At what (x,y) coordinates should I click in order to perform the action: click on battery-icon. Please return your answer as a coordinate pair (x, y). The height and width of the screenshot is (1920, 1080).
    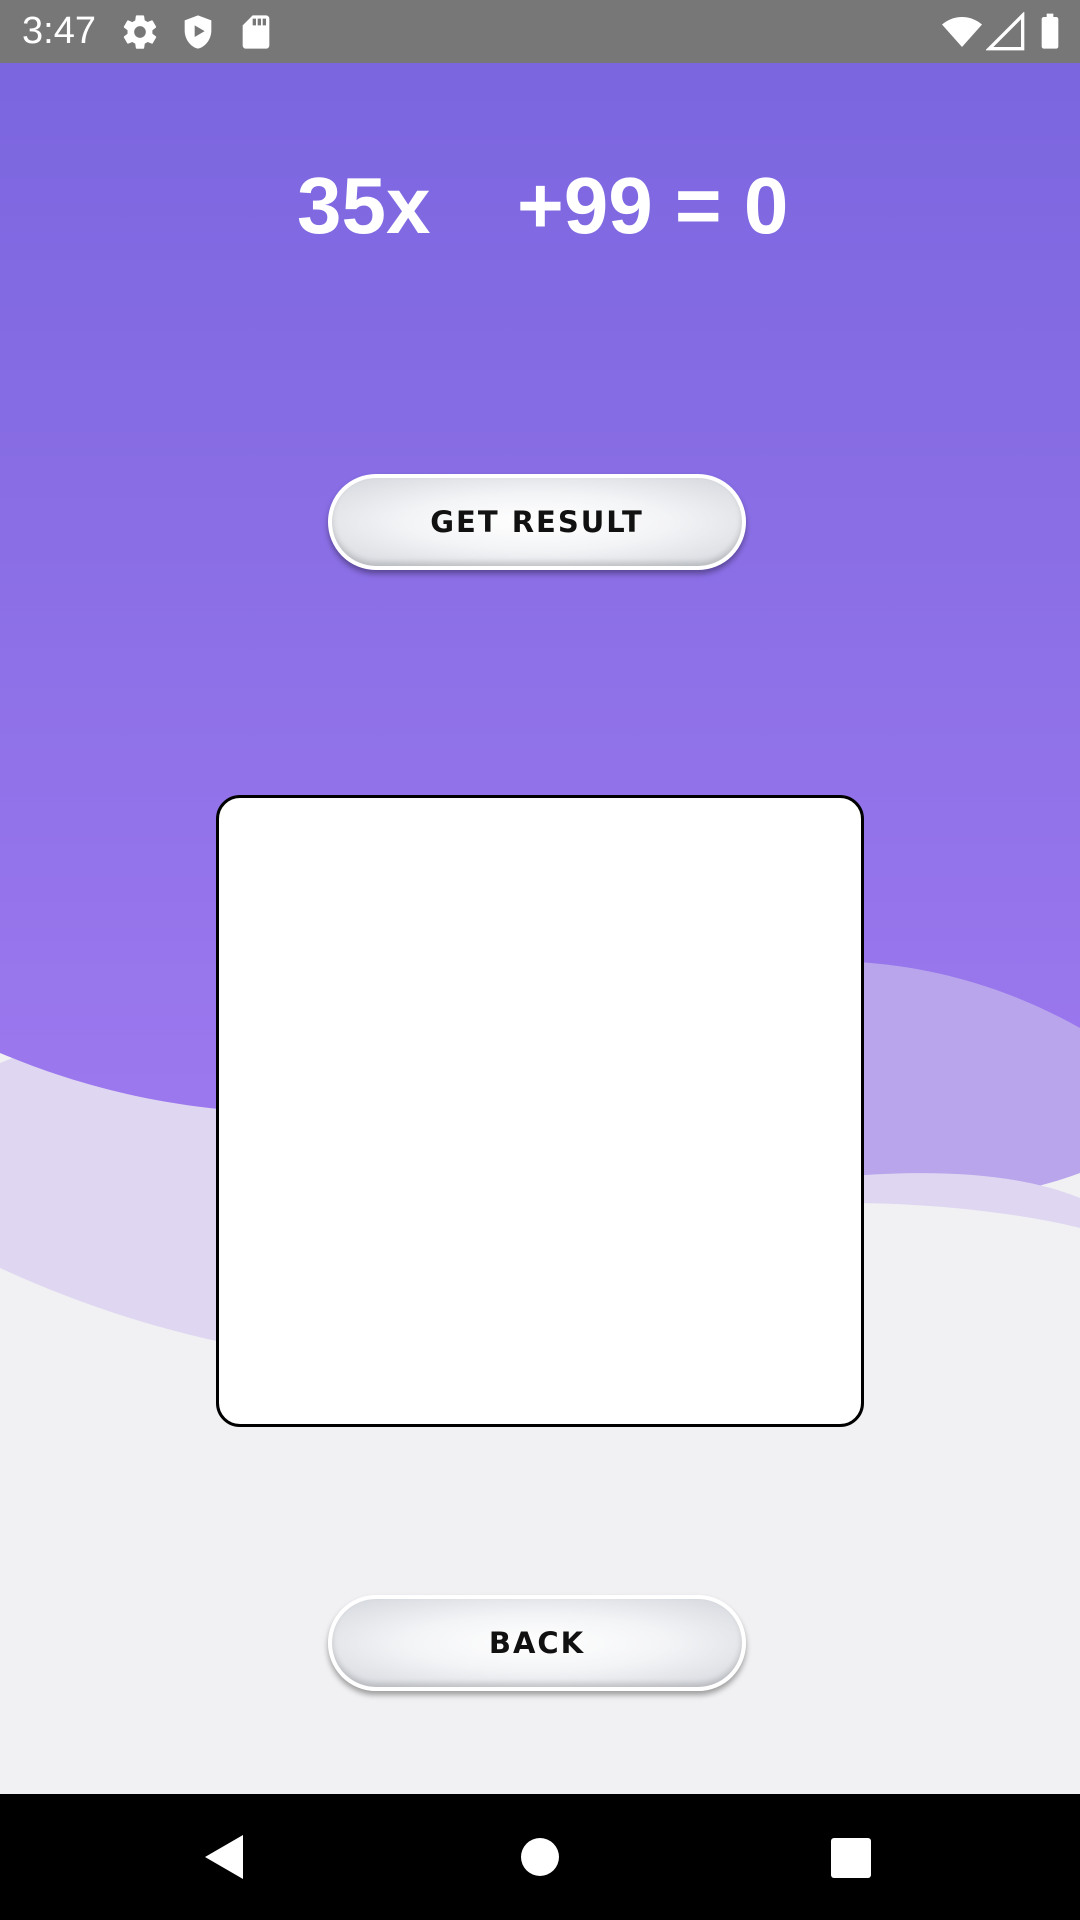
    Looking at the image, I should click on (1050, 32).